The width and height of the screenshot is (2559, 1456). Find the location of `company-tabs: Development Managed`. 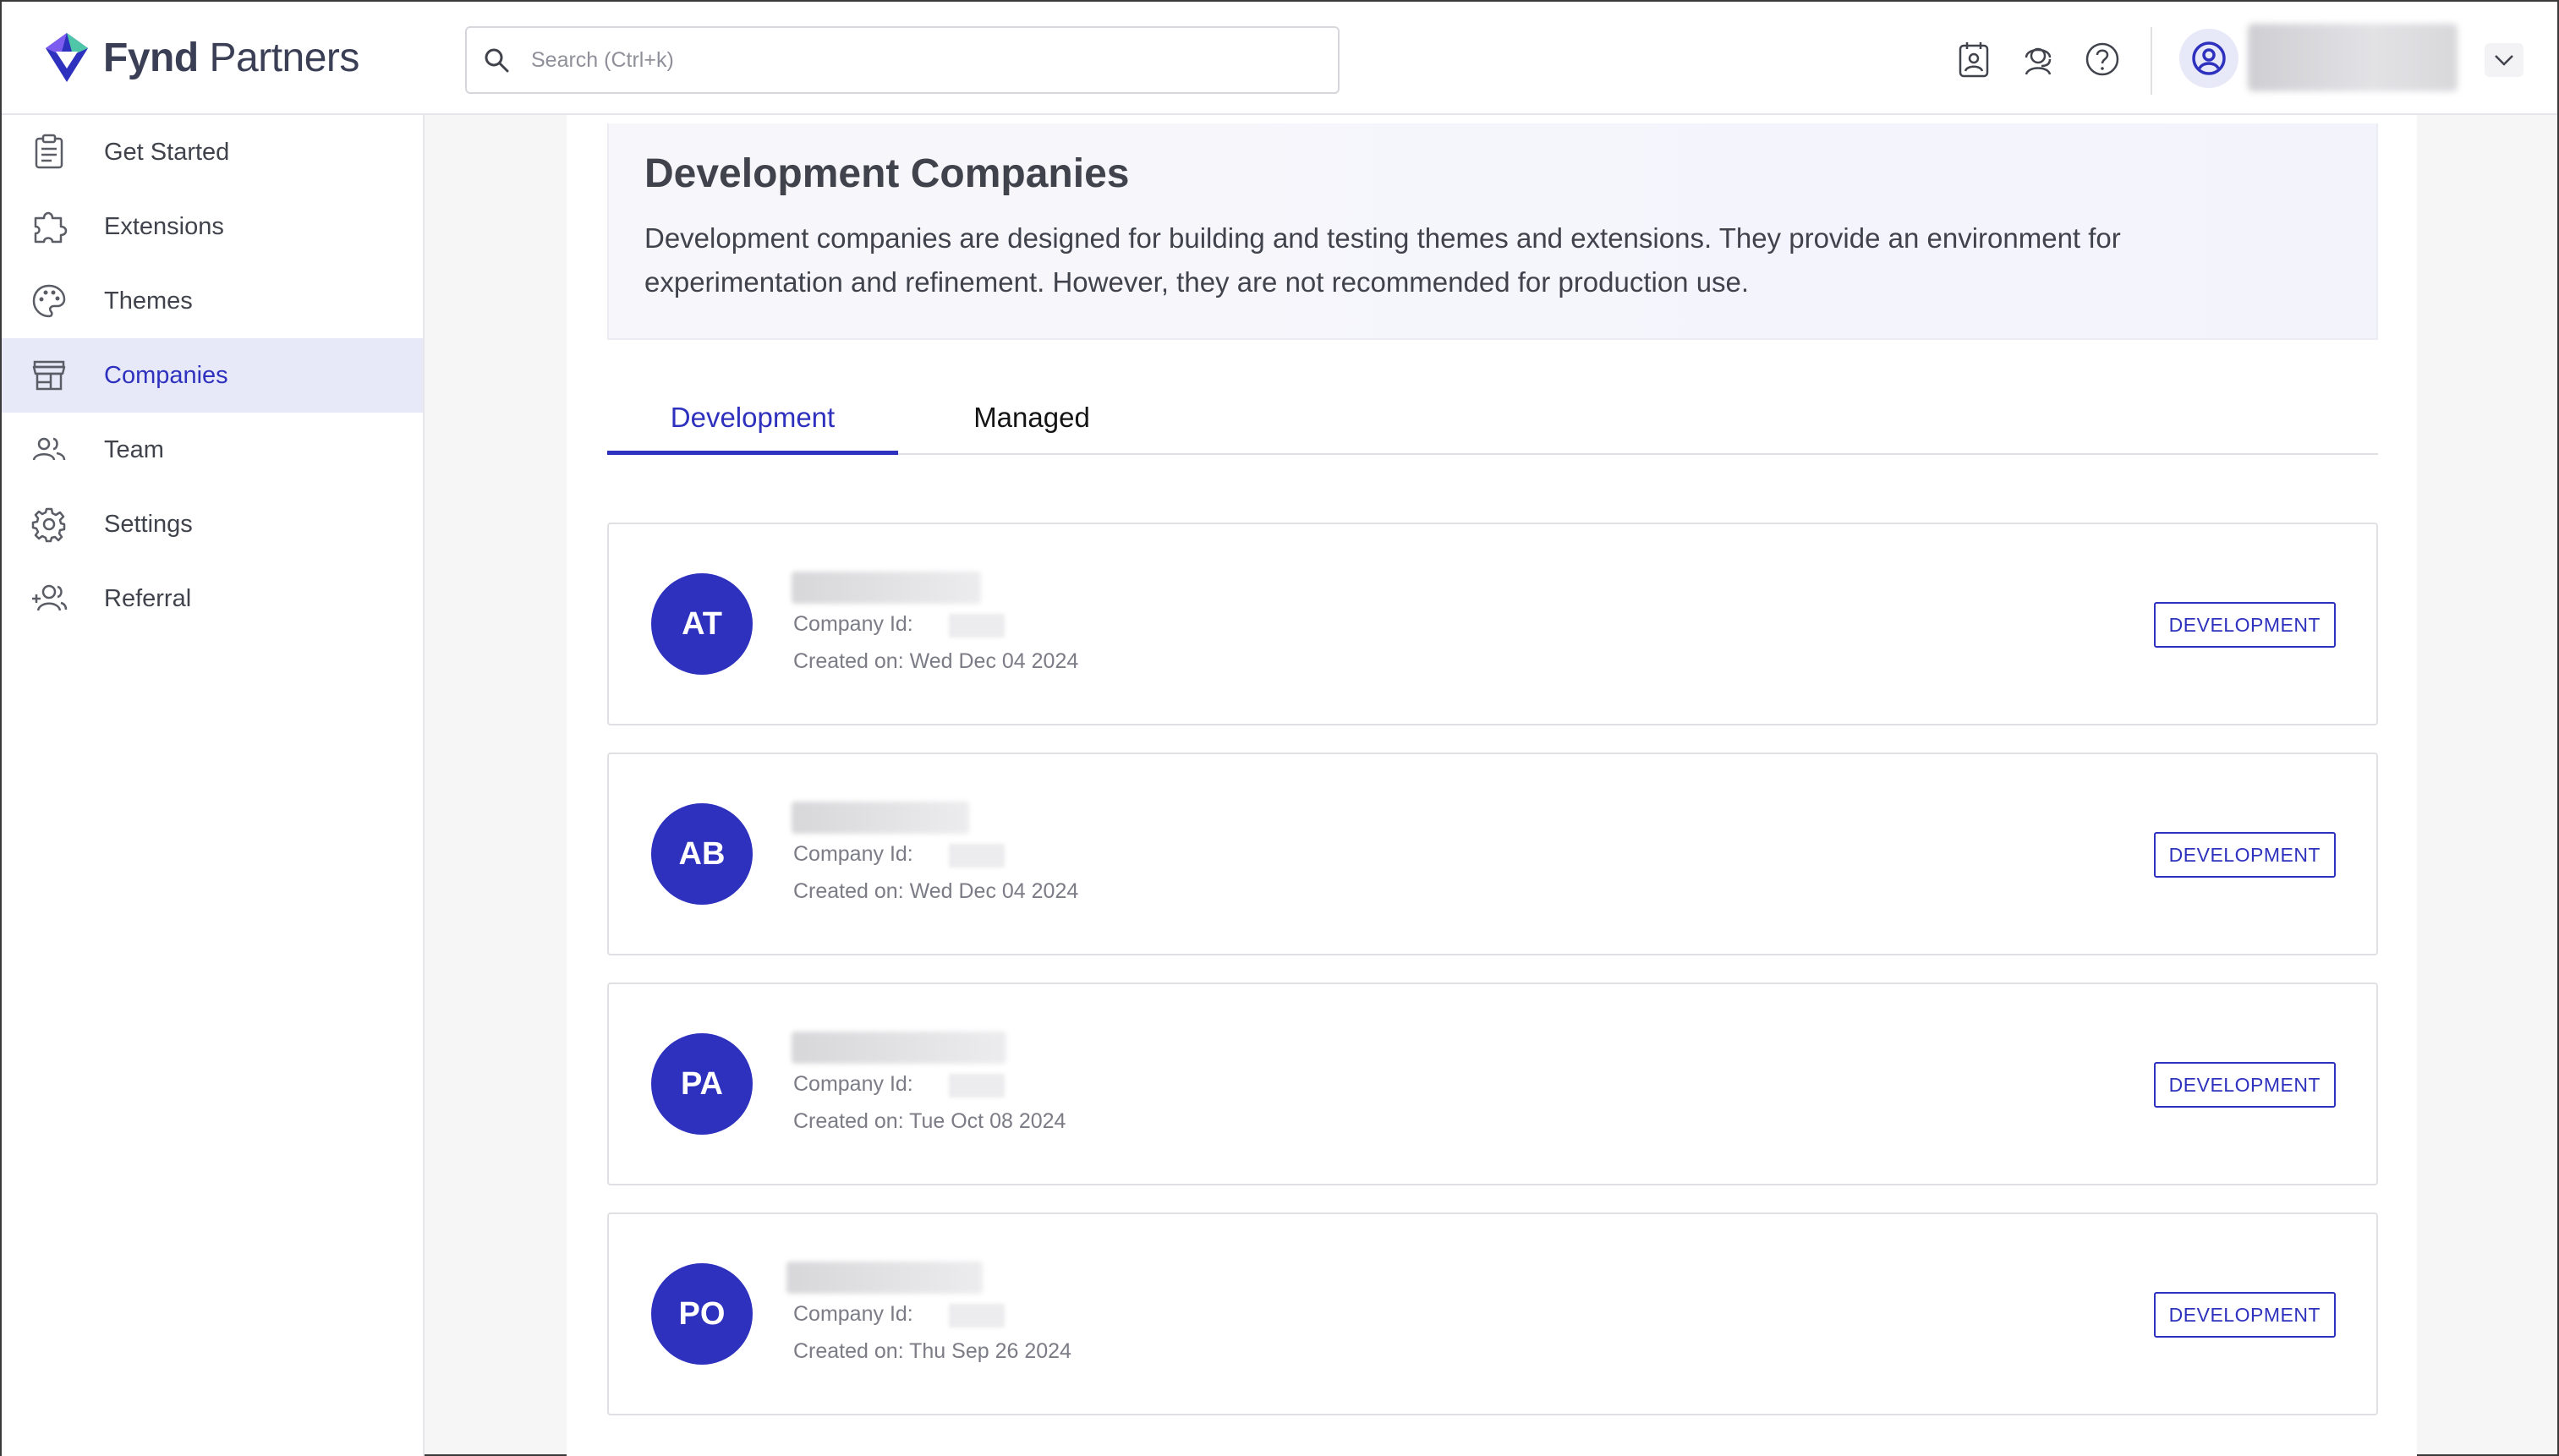

company-tabs: Development Managed is located at coordinates (1492, 418).